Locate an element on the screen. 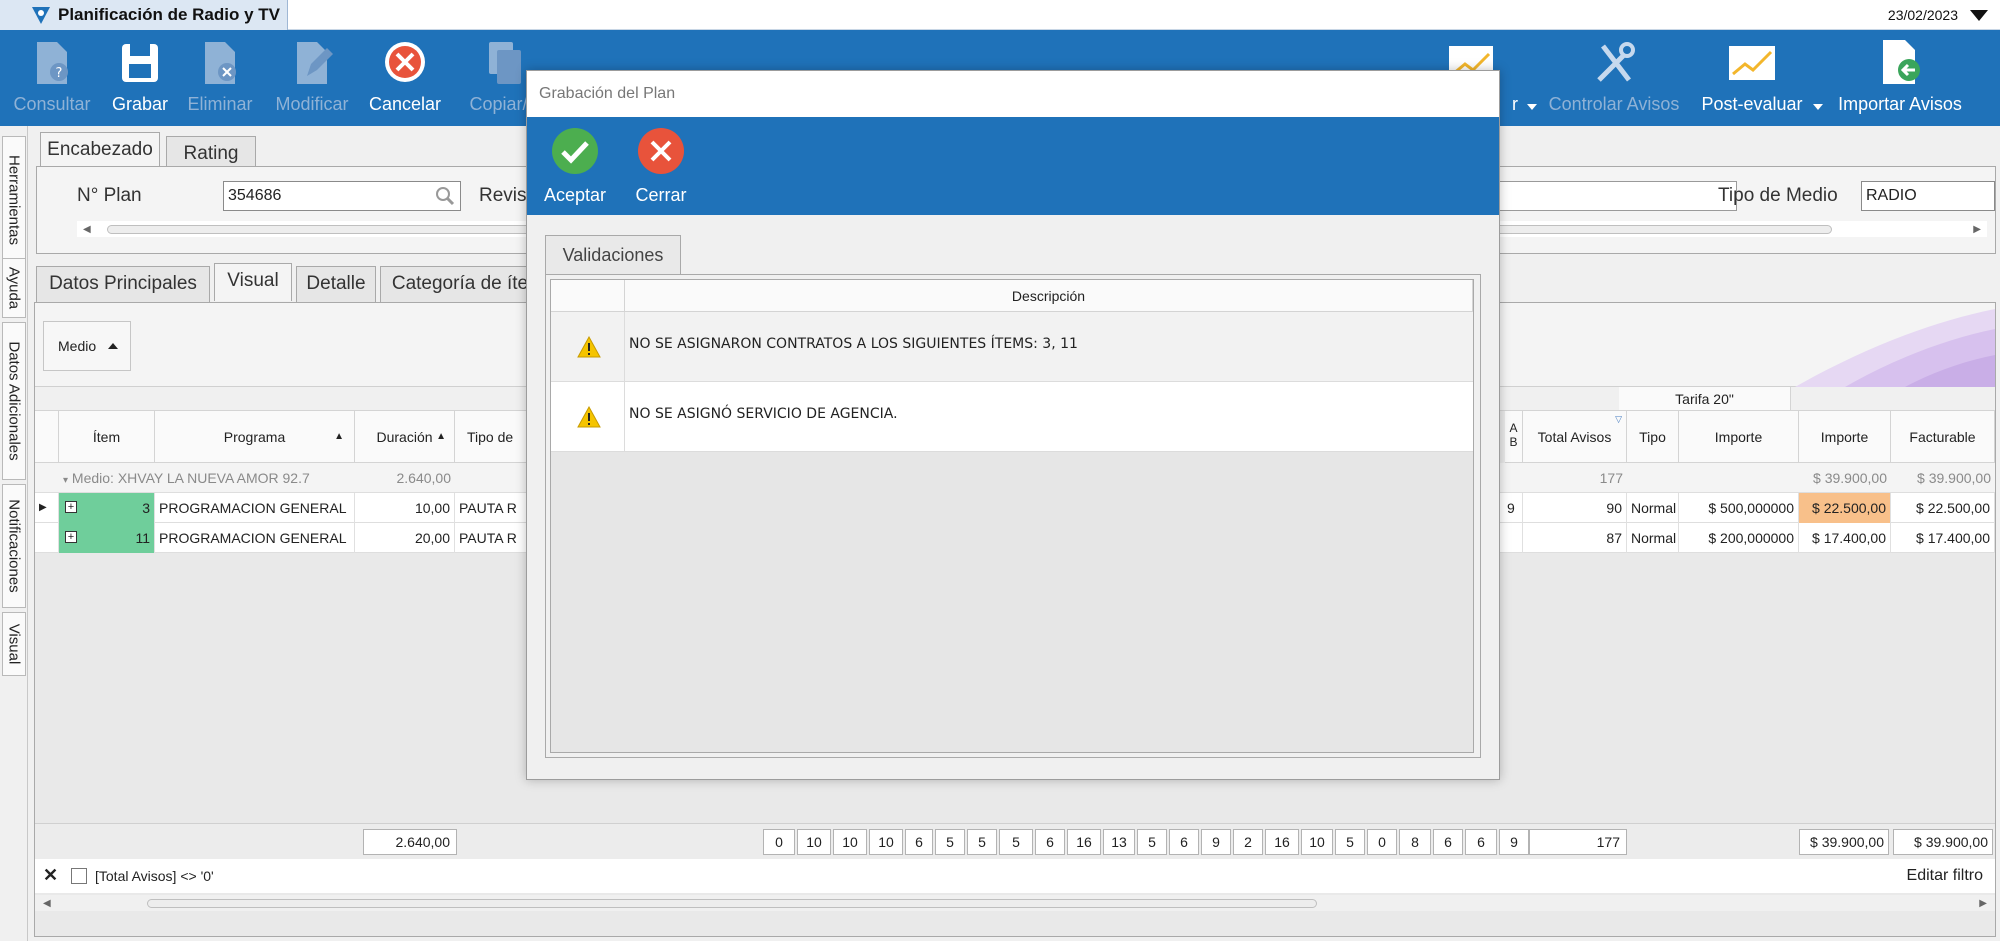 The image size is (2000, 941). clear-filter-icon: ✕ is located at coordinates (50, 875).